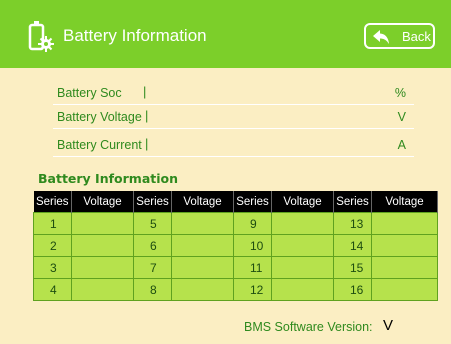 This screenshot has height=344, width=451. I want to click on series-cell: 12, so click(252, 289).